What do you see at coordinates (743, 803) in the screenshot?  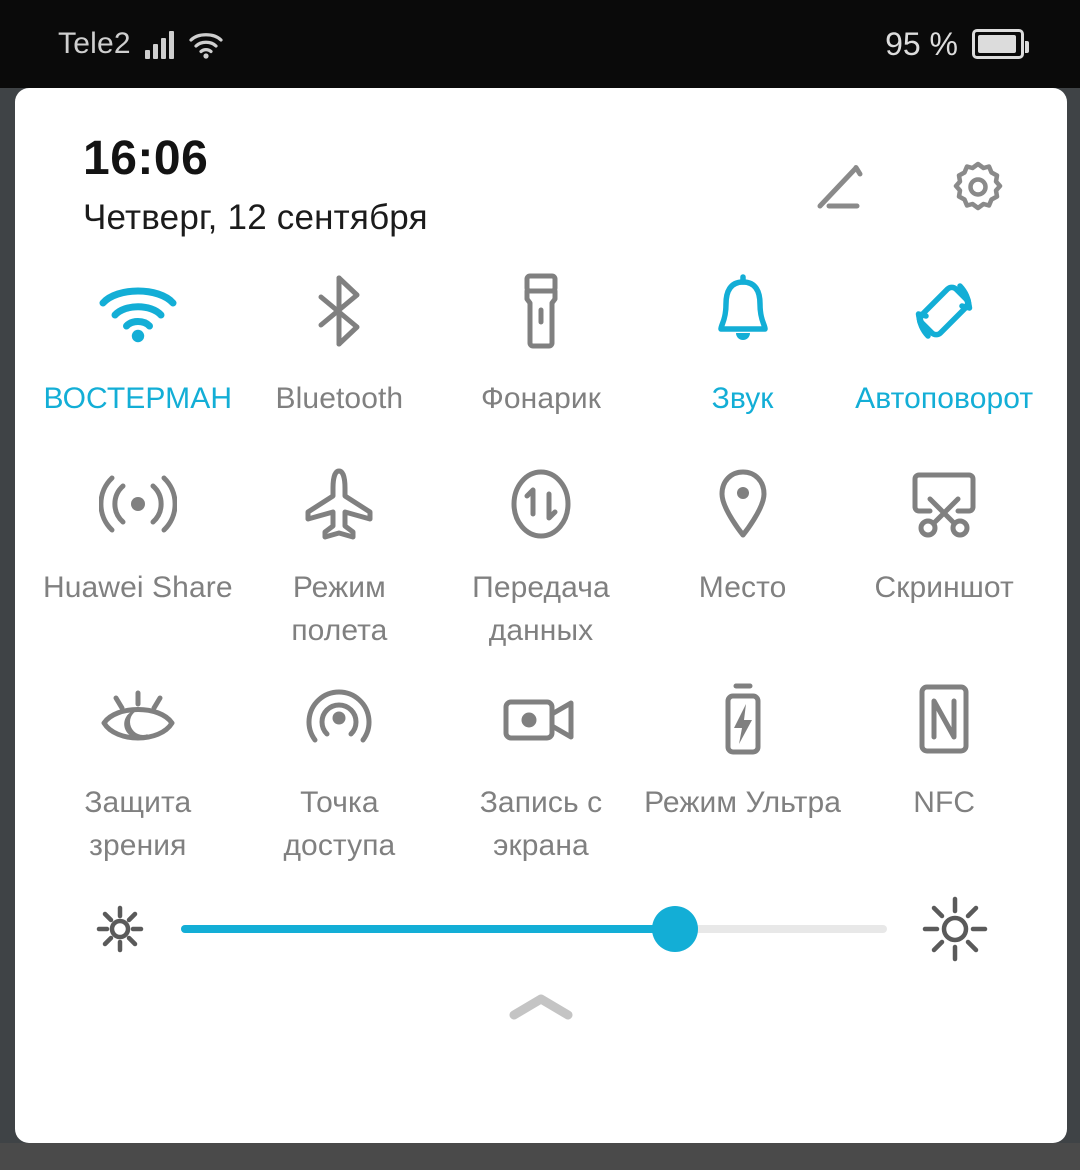 I see `tile-label: Режим Ультра` at bounding box center [743, 803].